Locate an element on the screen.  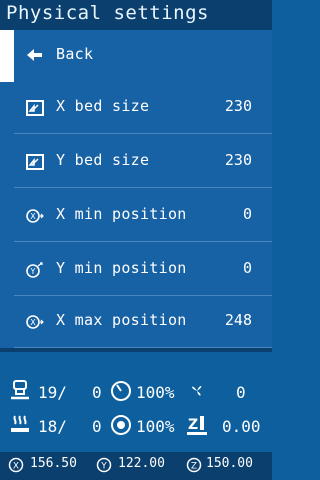
bed-current-temp: 18/ is located at coordinates (52, 426).